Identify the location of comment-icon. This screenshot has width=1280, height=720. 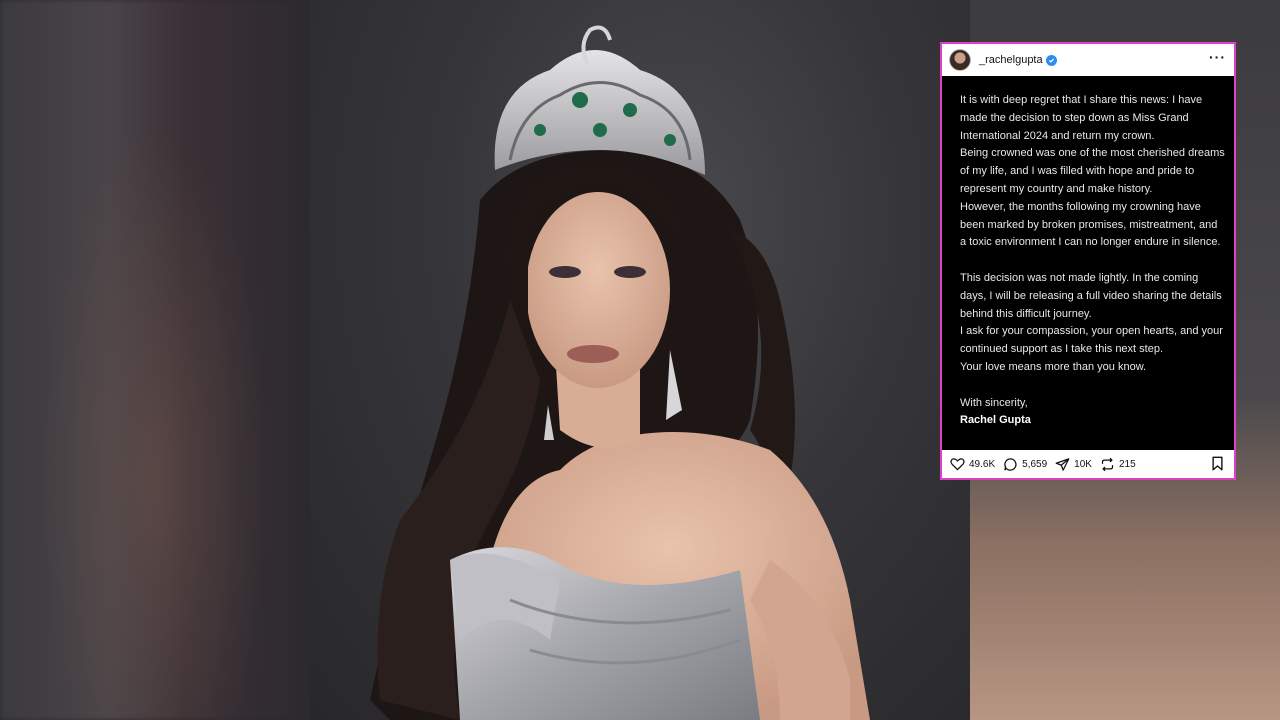
(1010, 464).